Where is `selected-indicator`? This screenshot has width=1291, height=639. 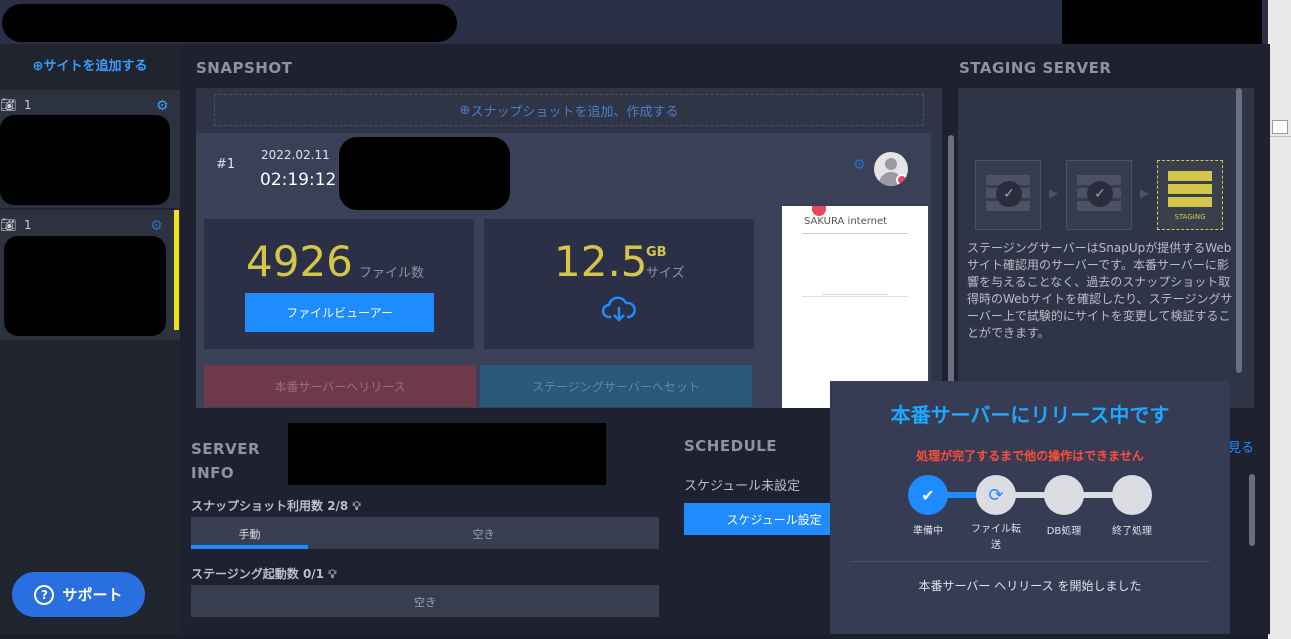
selected-indicator is located at coordinates (176, 270).